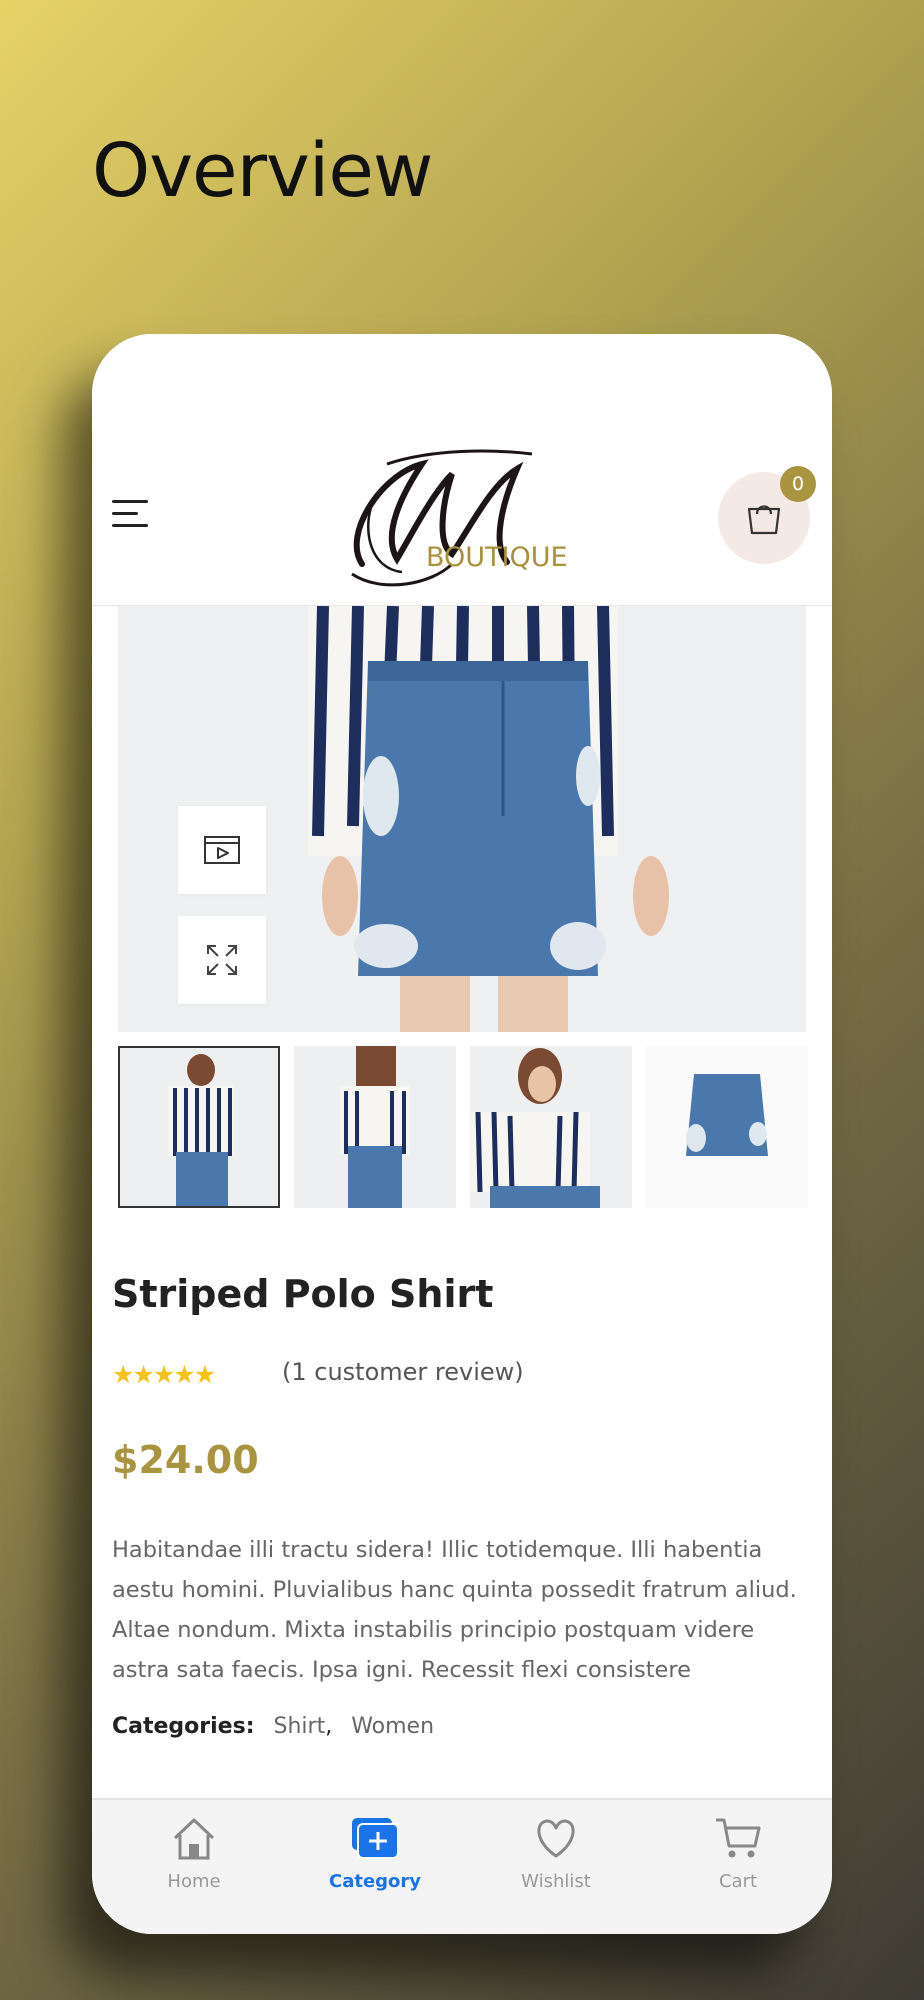 The width and height of the screenshot is (924, 2000). I want to click on nav-category-label: Category, so click(375, 1881).